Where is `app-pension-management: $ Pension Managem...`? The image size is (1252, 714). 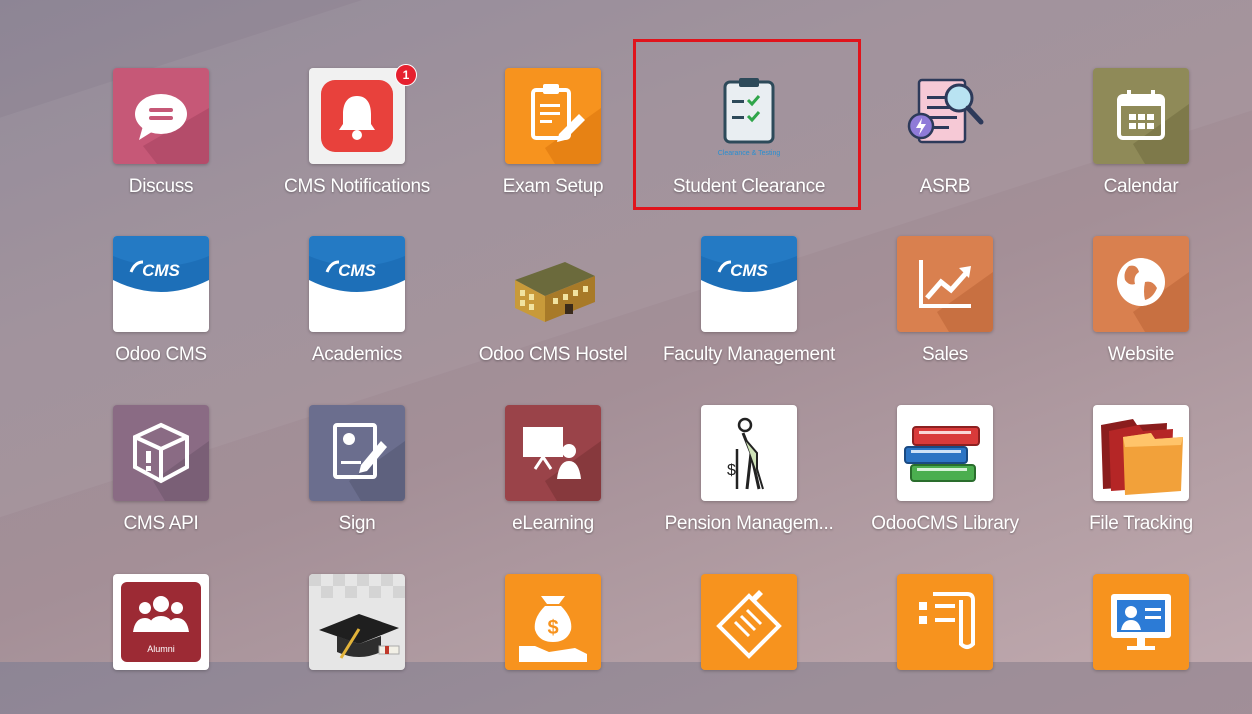
app-pension-management: $ Pension Managem... is located at coordinates (749, 470).